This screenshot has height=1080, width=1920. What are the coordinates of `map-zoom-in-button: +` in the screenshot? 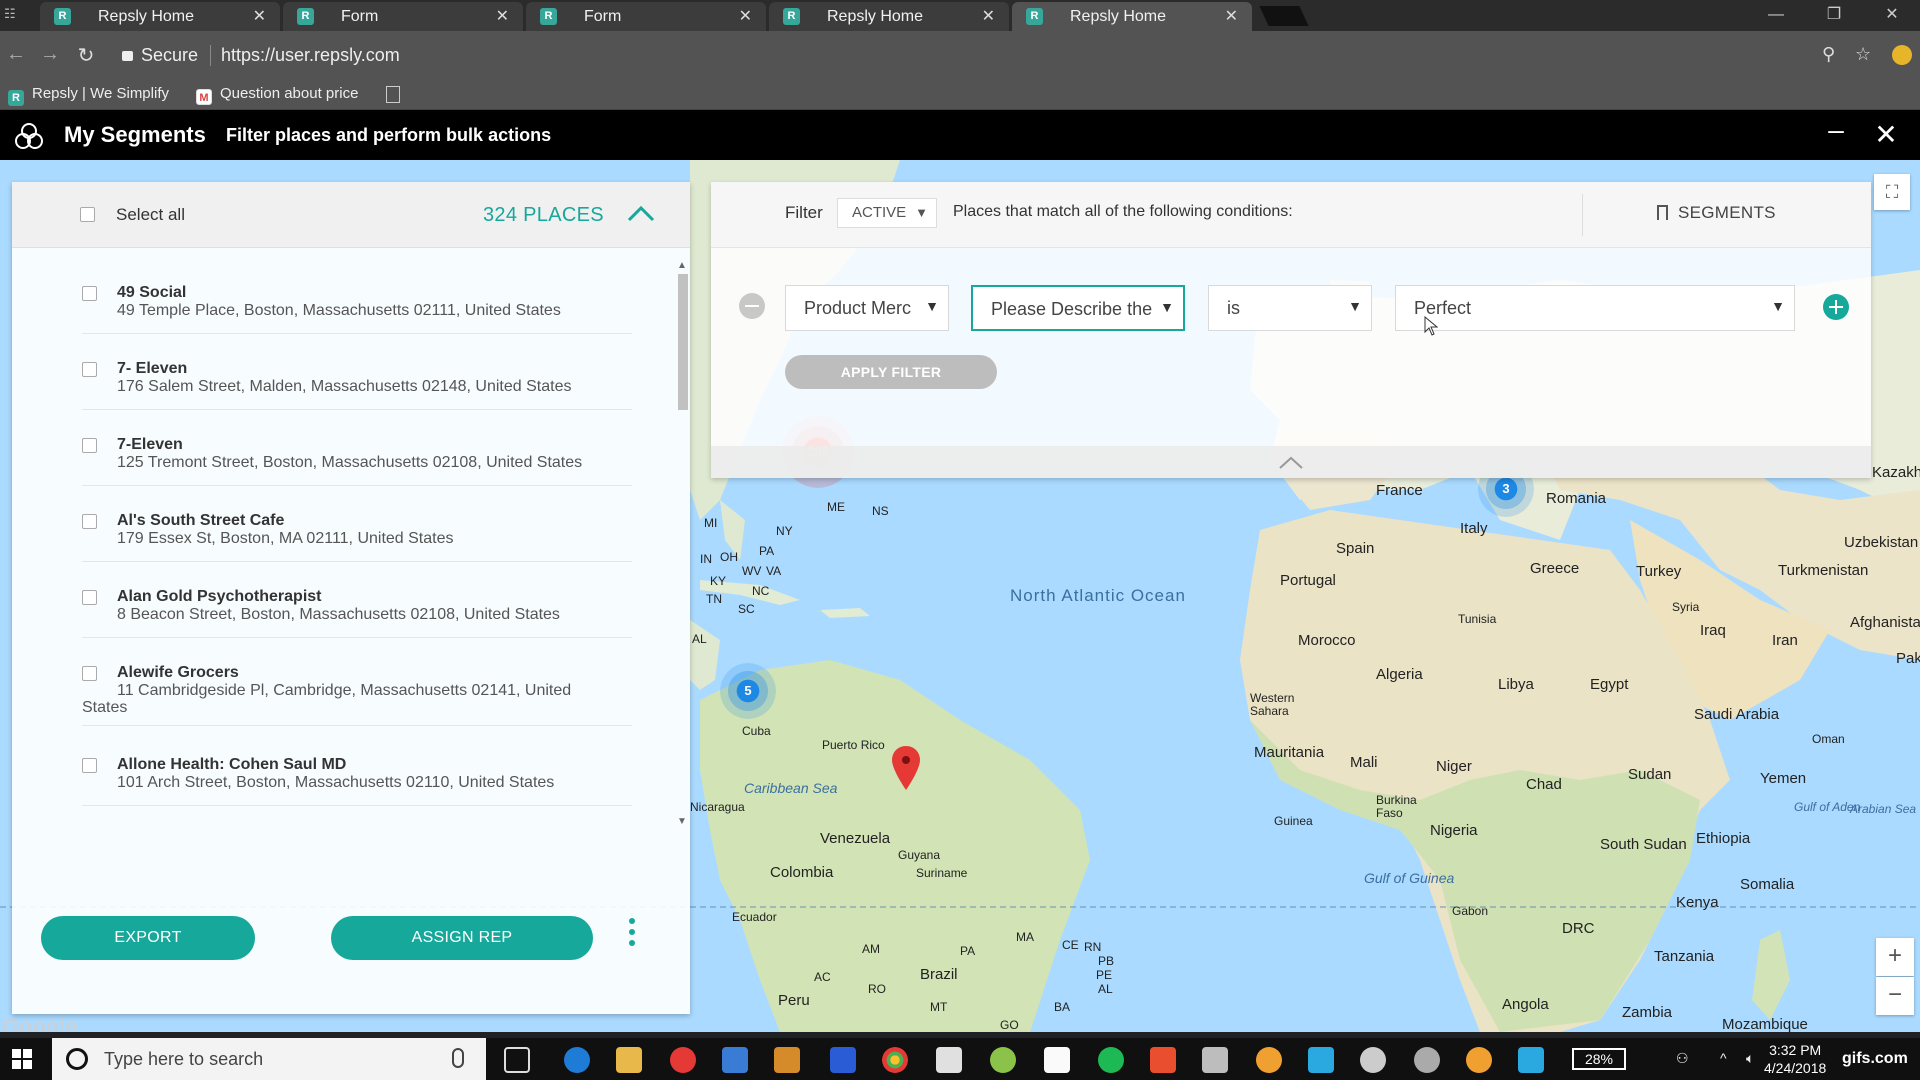 It's located at (1895, 957).